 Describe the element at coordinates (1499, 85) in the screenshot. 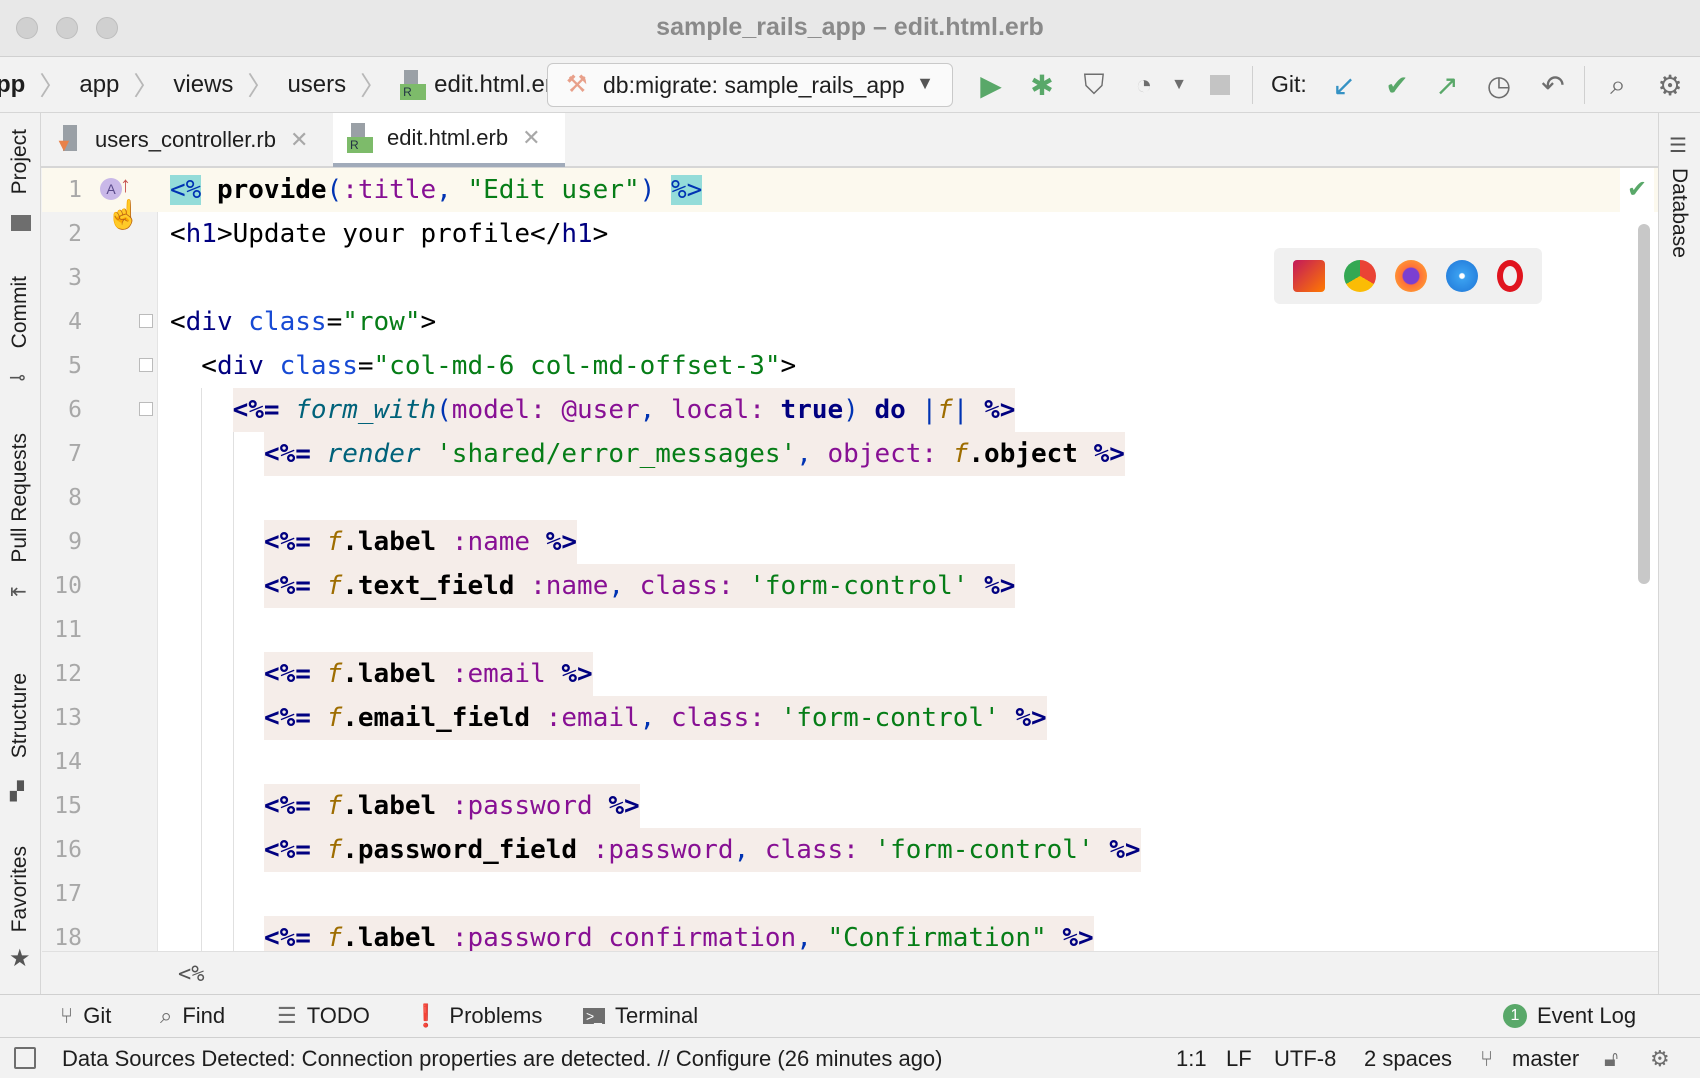

I see `history-icon: ◷` at that location.